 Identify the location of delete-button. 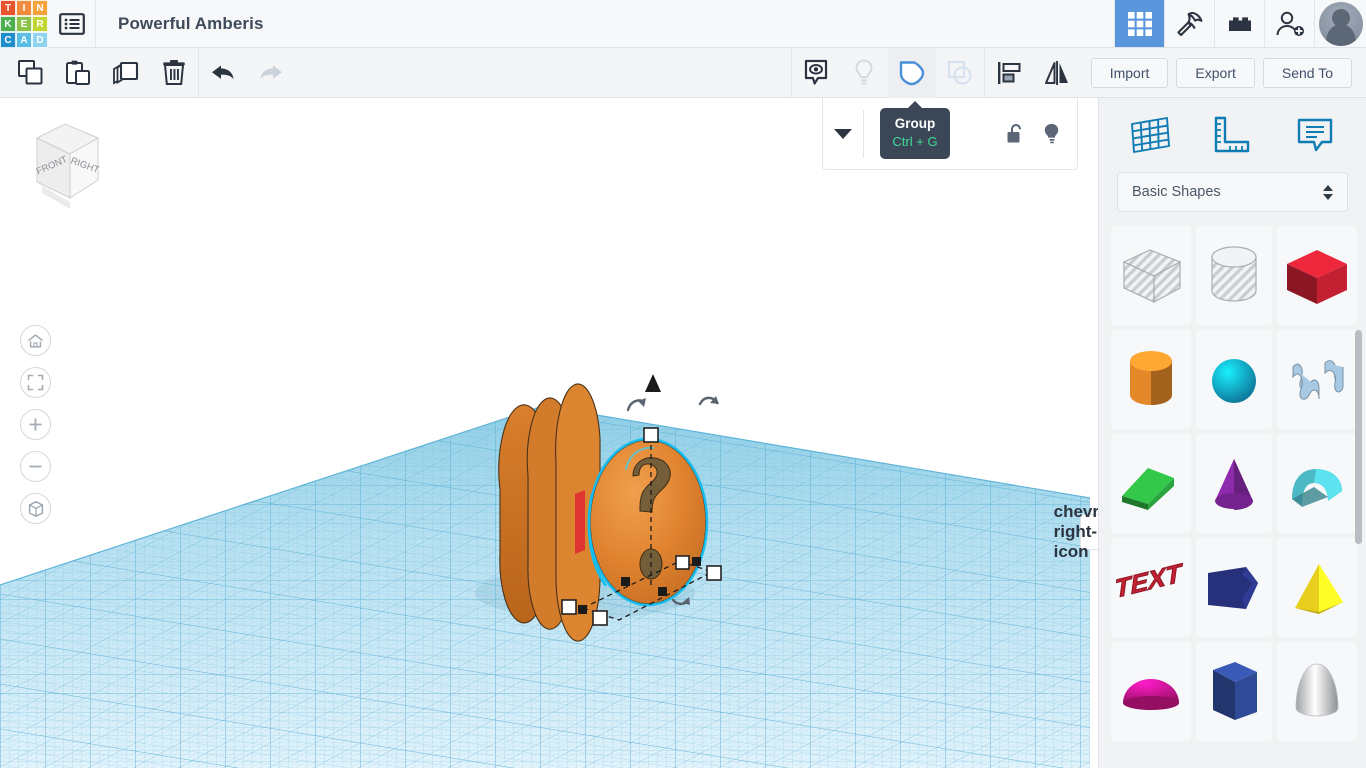
(174, 73).